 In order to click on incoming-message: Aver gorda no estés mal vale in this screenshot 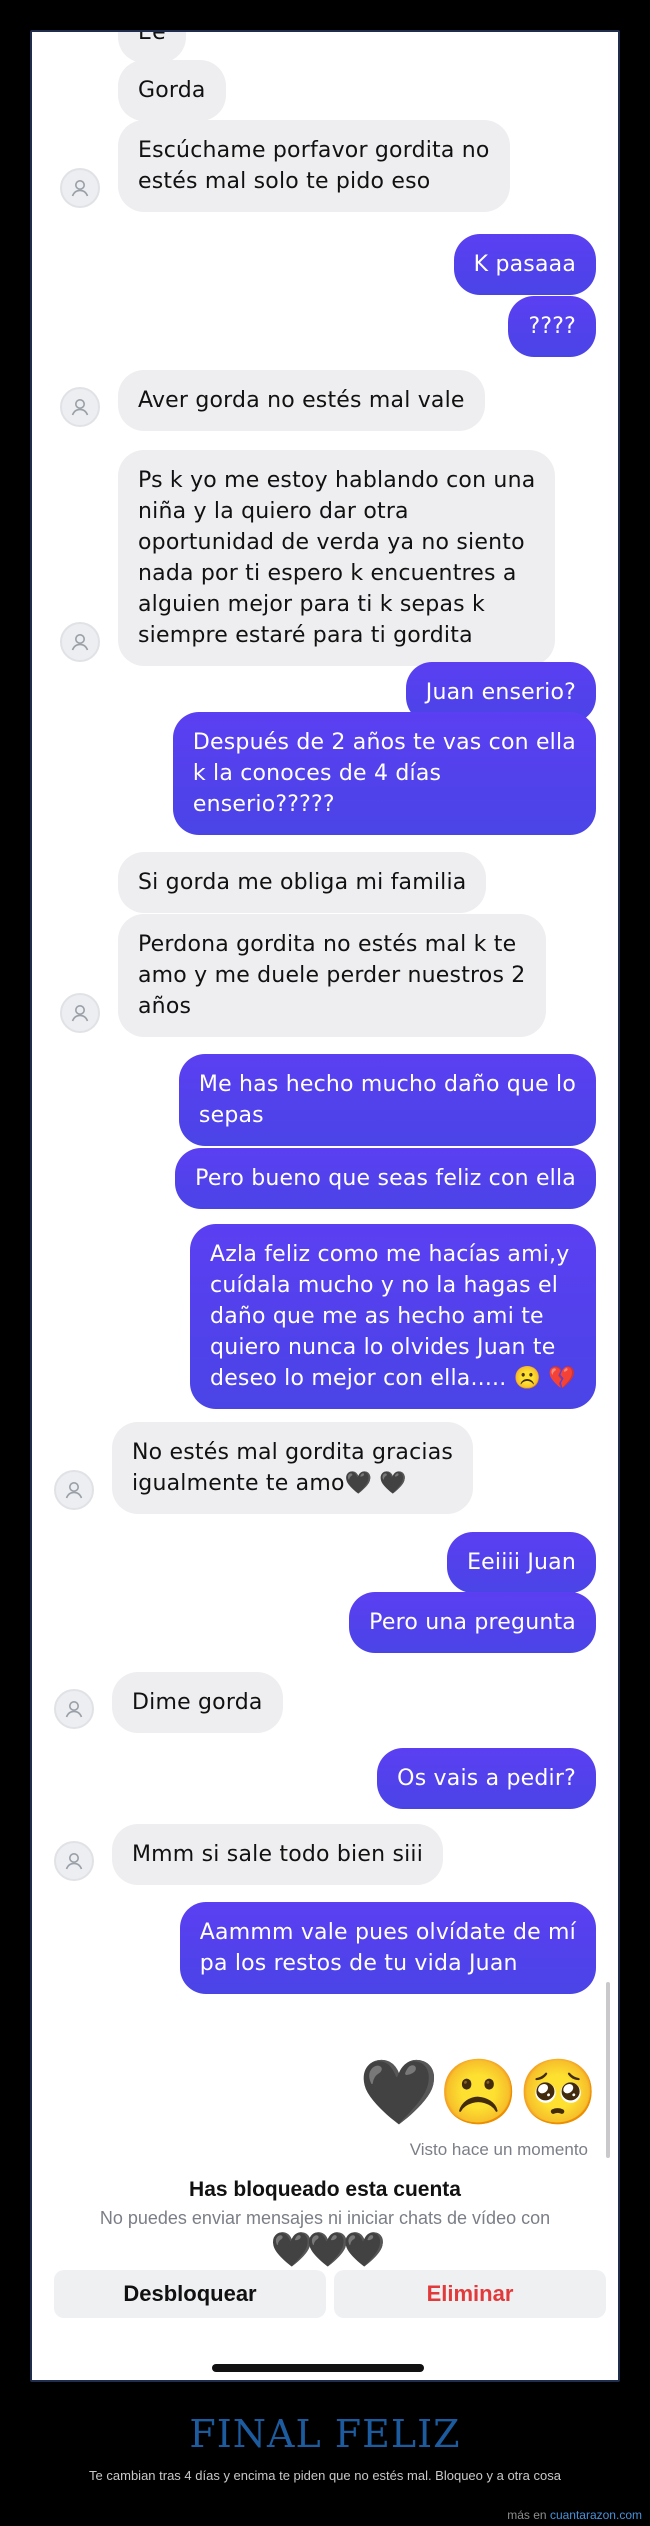, I will do `click(301, 400)`.